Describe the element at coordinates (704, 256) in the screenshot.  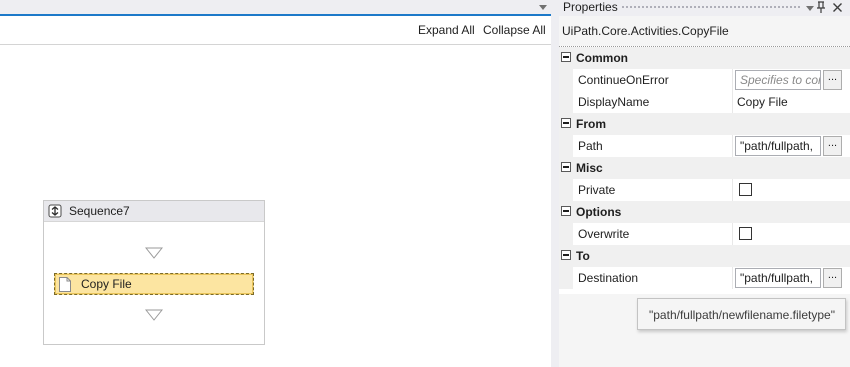
I see `category-to: To` at that location.